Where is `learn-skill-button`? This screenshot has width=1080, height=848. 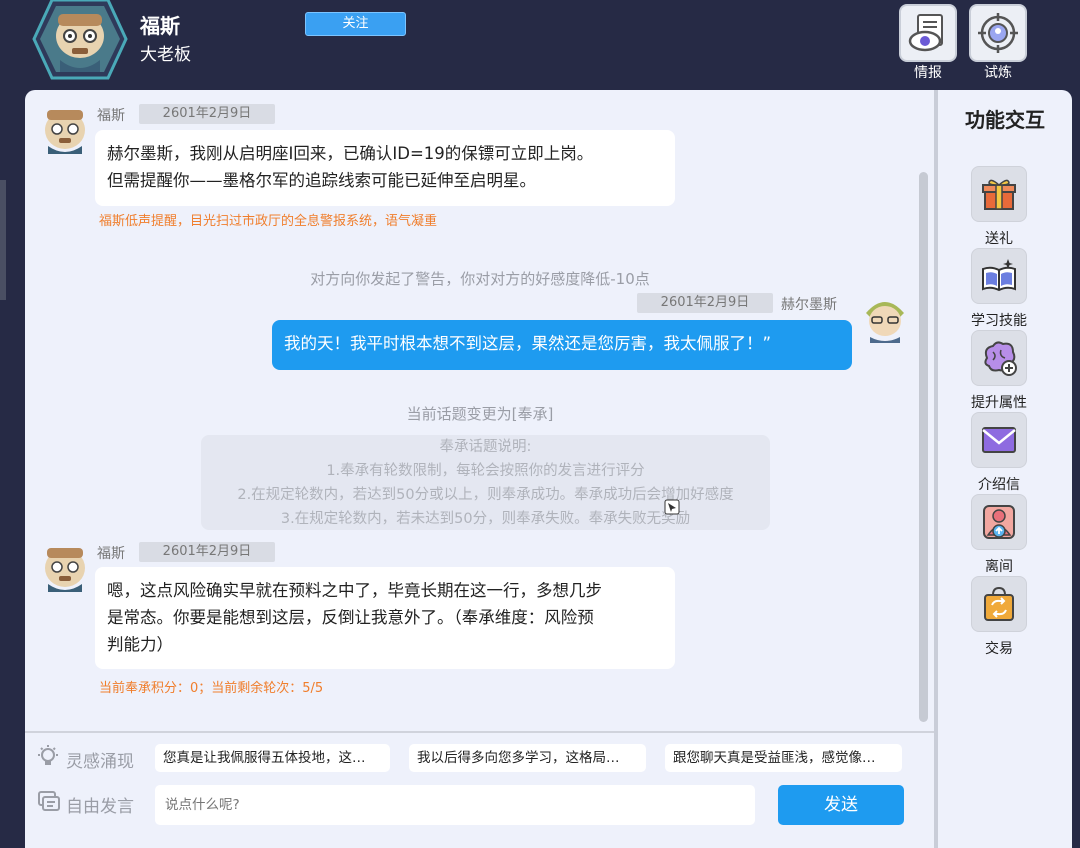 learn-skill-button is located at coordinates (999, 276).